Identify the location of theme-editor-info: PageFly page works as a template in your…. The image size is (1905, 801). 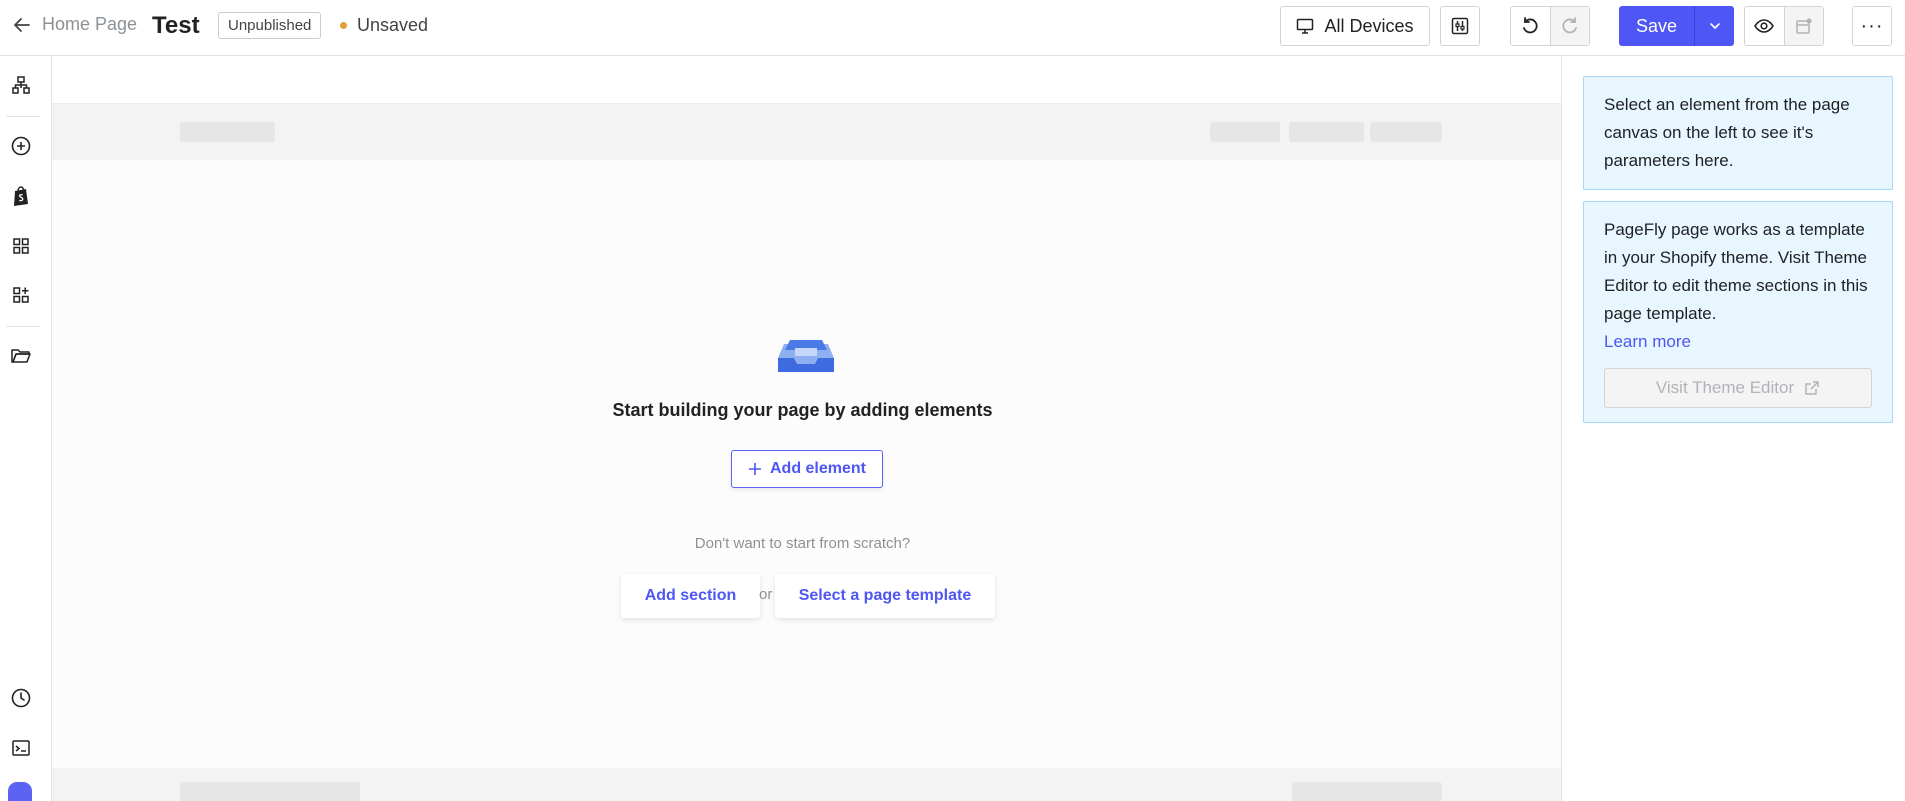
(1738, 312).